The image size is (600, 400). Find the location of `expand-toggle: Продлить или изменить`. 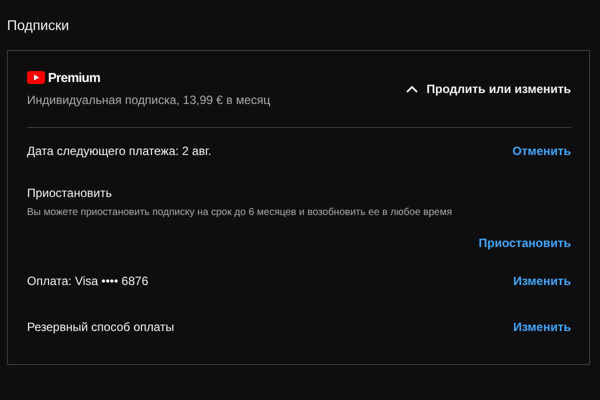

expand-toggle: Продлить или изменить is located at coordinates (488, 89).